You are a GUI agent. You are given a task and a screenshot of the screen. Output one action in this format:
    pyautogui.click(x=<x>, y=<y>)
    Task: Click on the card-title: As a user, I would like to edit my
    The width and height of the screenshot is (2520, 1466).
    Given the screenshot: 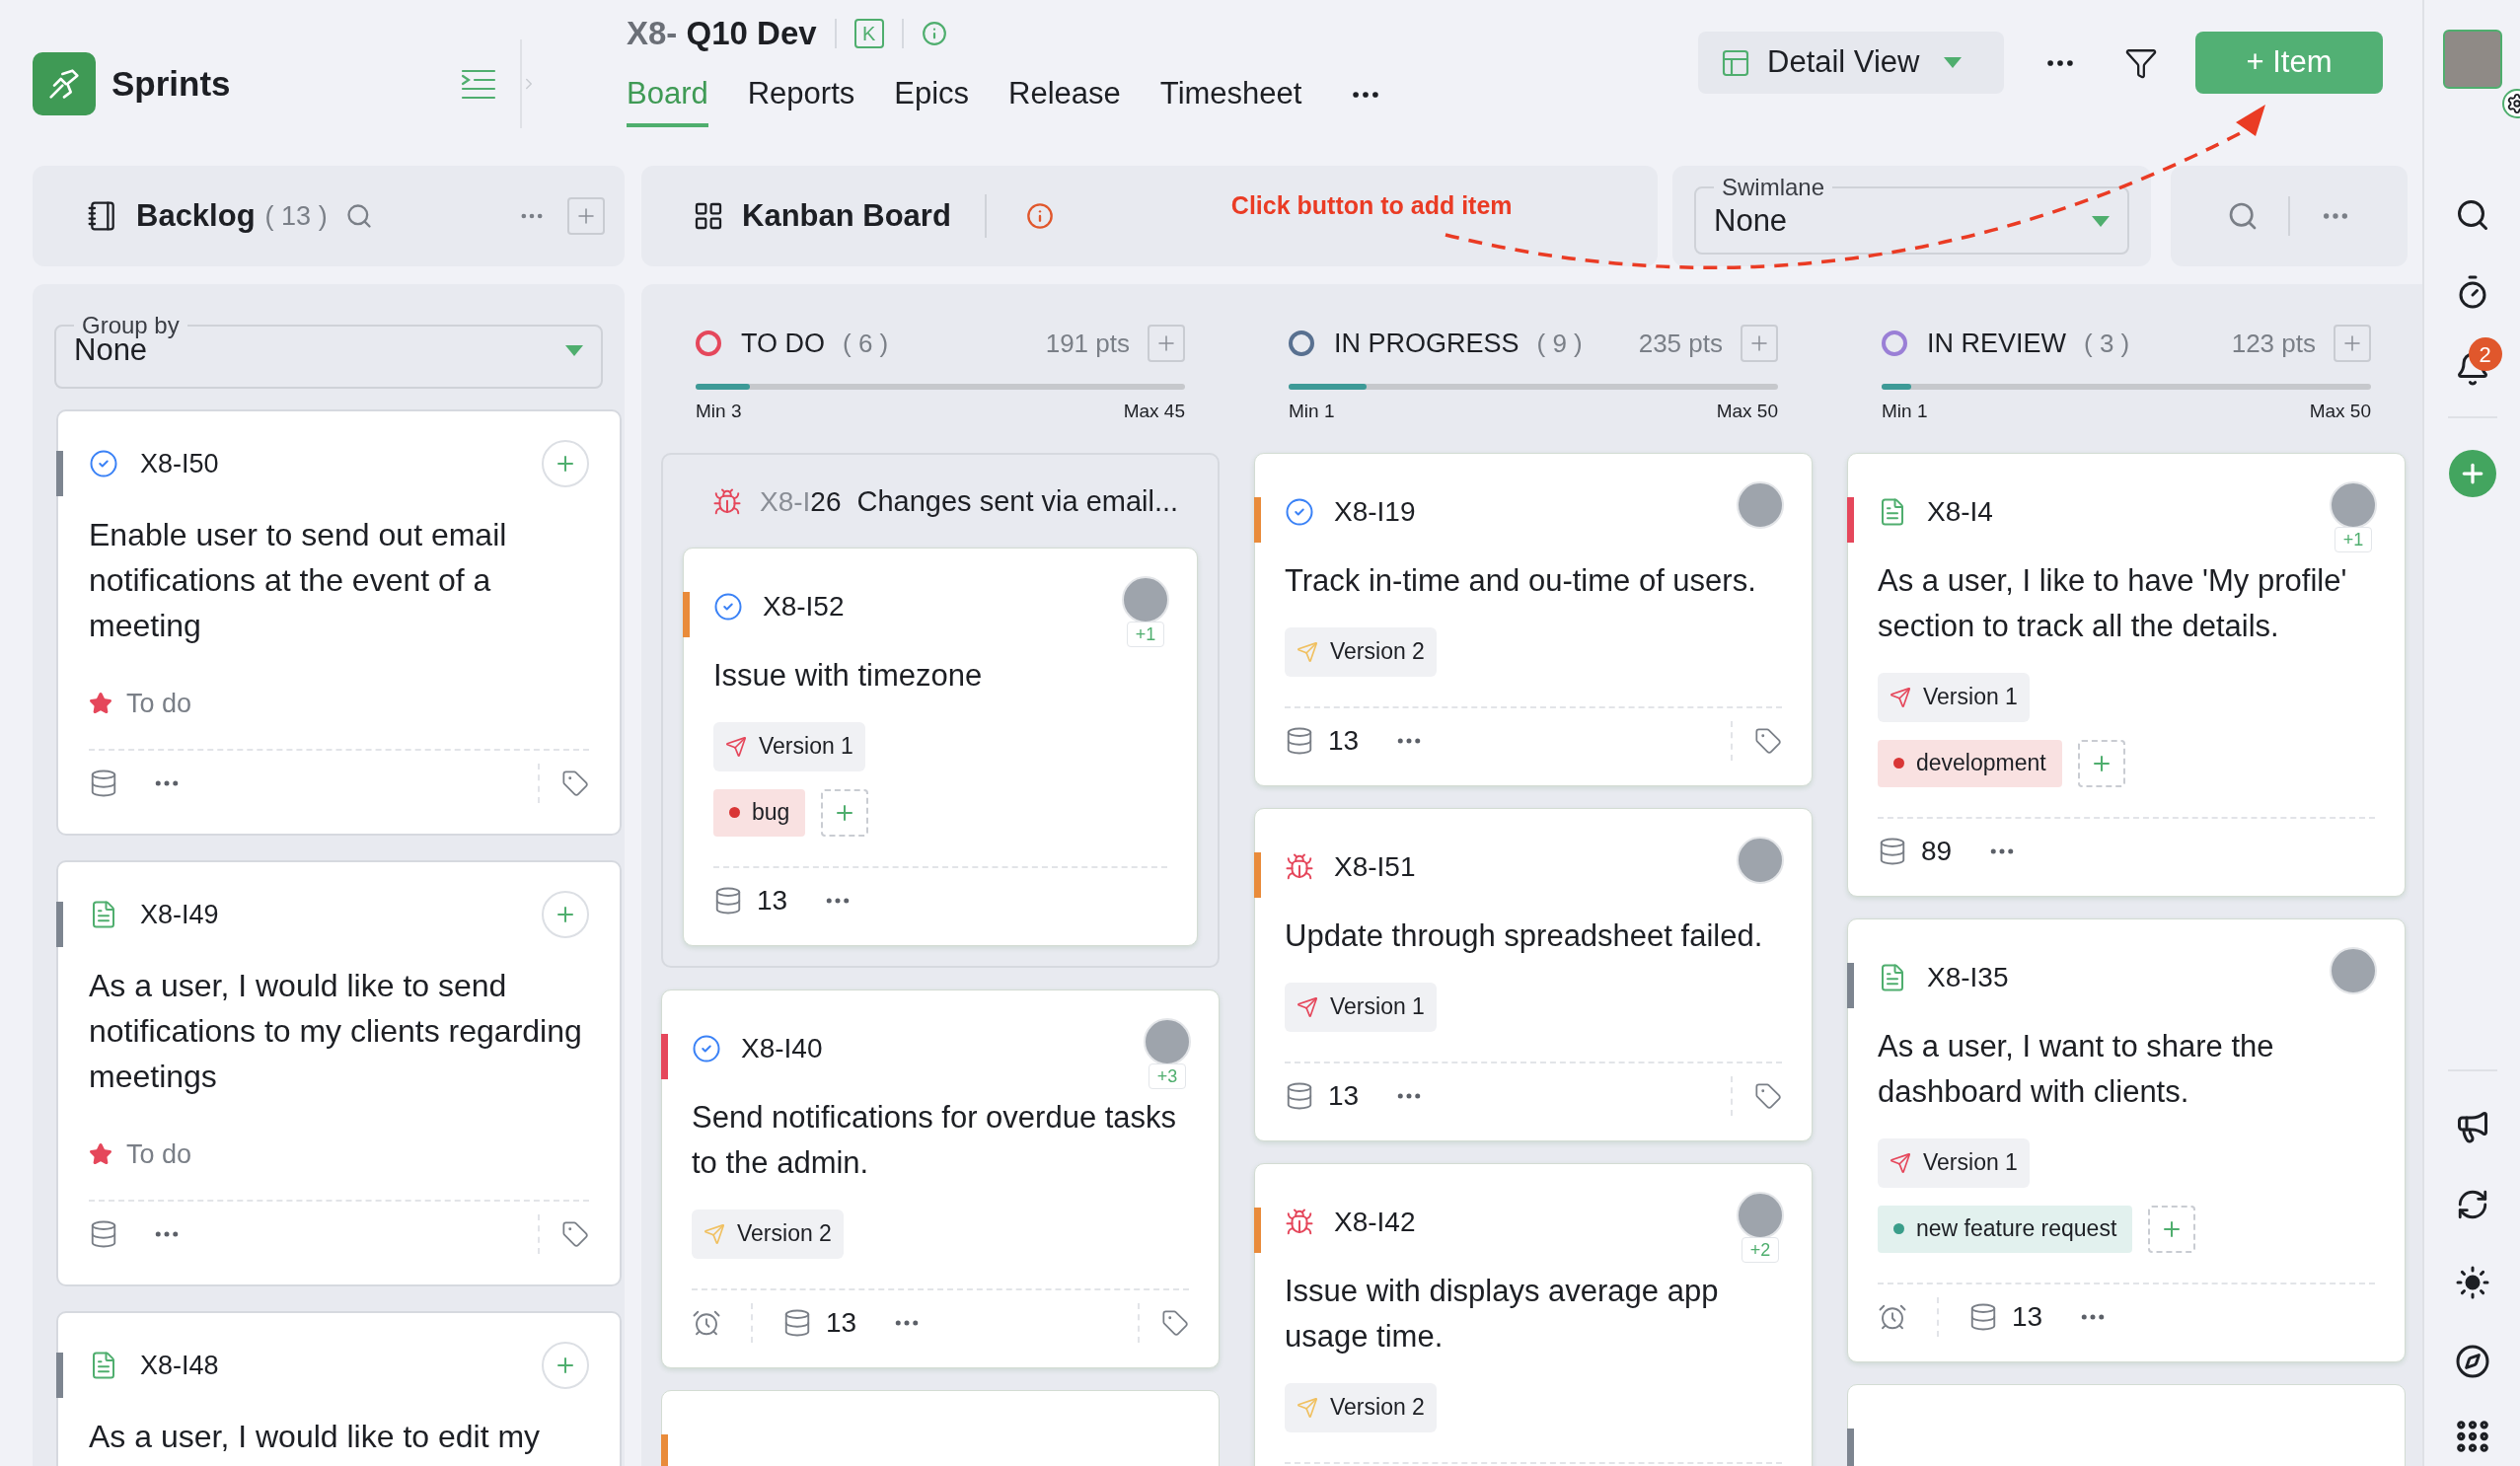 What is the action you would take?
    pyautogui.click(x=315, y=1437)
    